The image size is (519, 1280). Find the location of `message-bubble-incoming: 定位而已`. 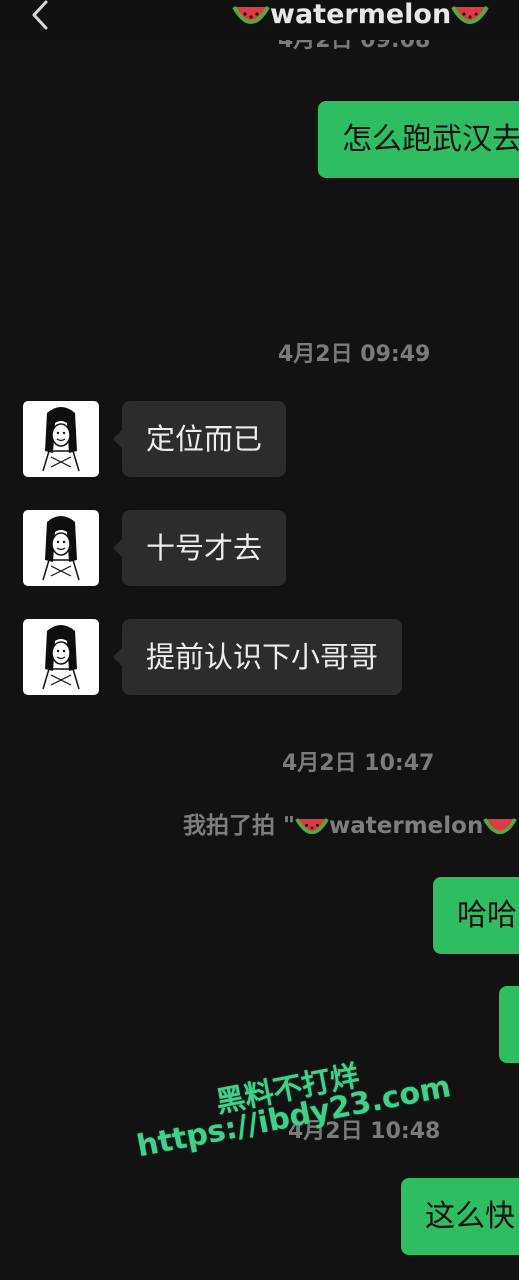

message-bubble-incoming: 定位而已 is located at coordinates (199, 439).